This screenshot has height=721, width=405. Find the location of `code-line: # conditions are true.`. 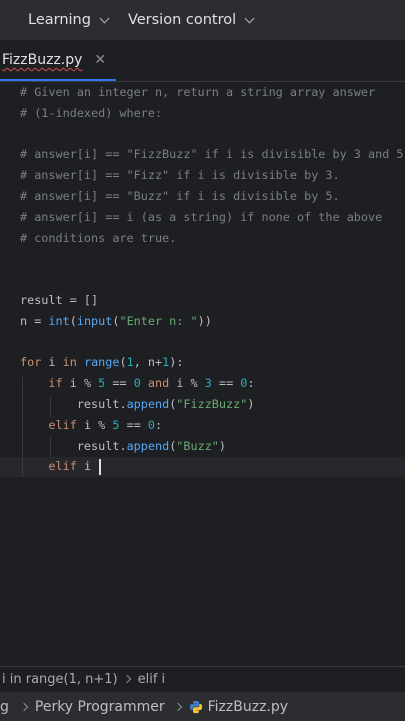

code-line: # conditions are true. is located at coordinates (98, 237).